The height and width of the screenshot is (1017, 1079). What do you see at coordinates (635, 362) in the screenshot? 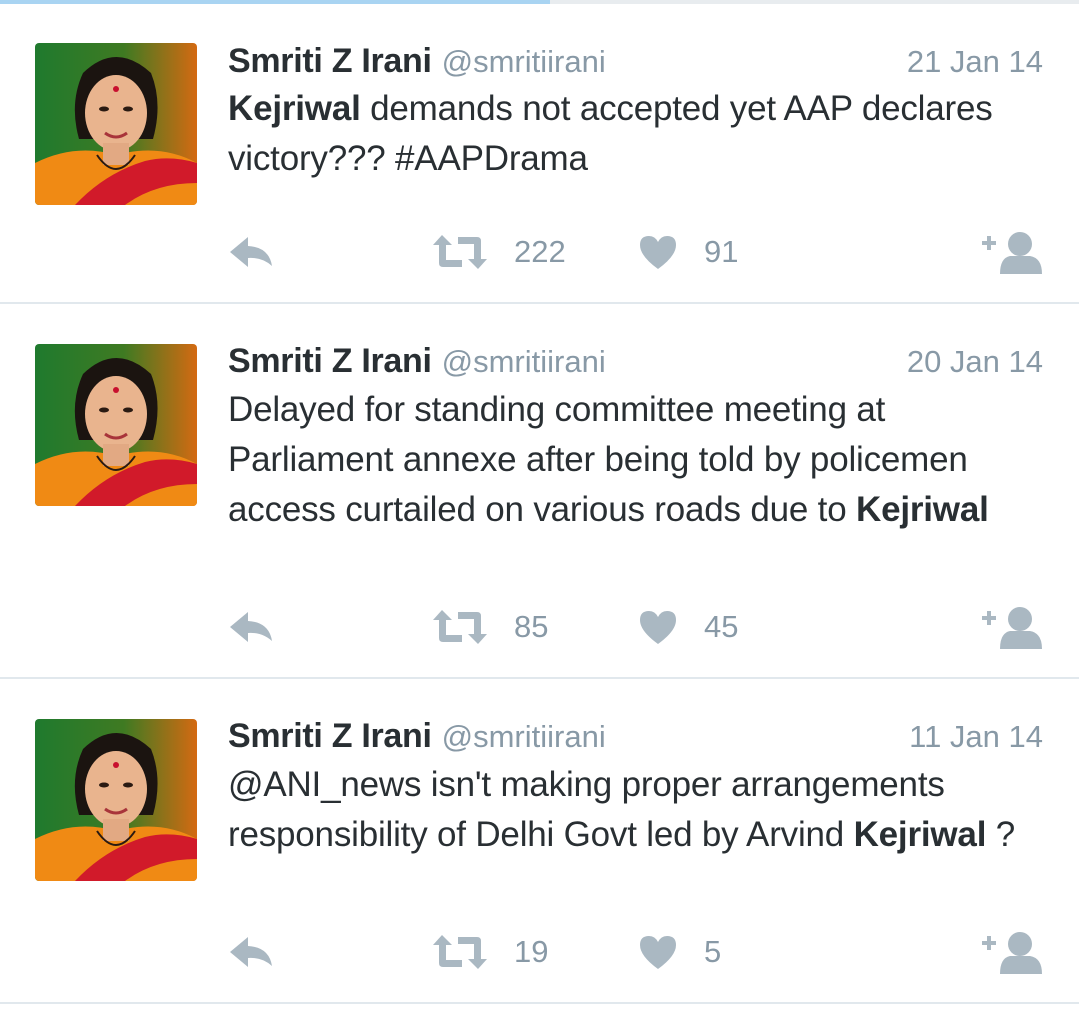
I see `tweet-header: Smriti Z Irani @smritiirani 20 Jan 14` at bounding box center [635, 362].